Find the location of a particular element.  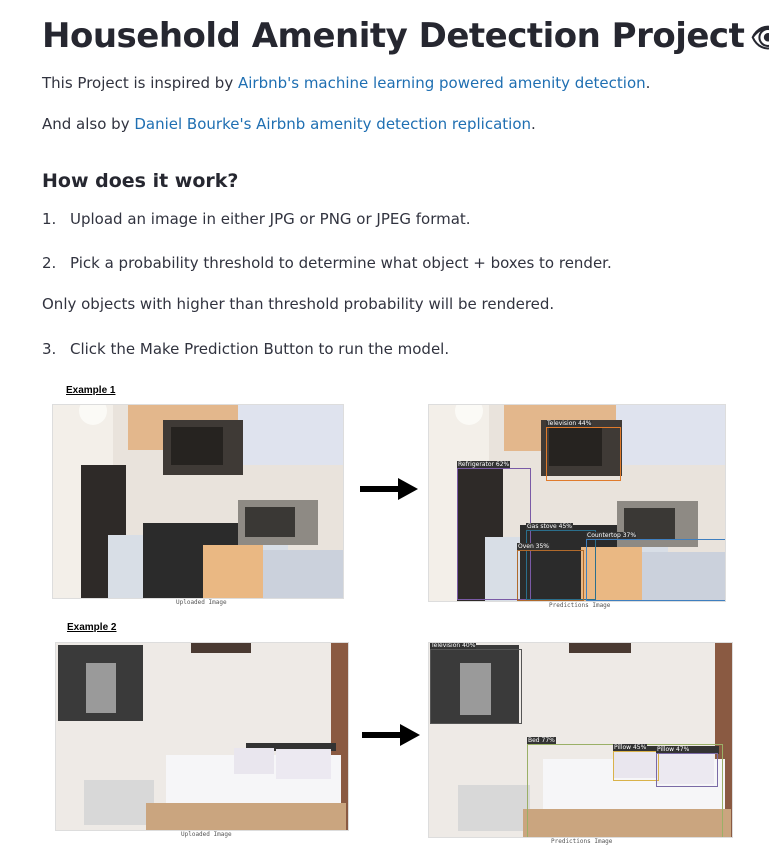

how-heading: How does it work? is located at coordinates (140, 181).